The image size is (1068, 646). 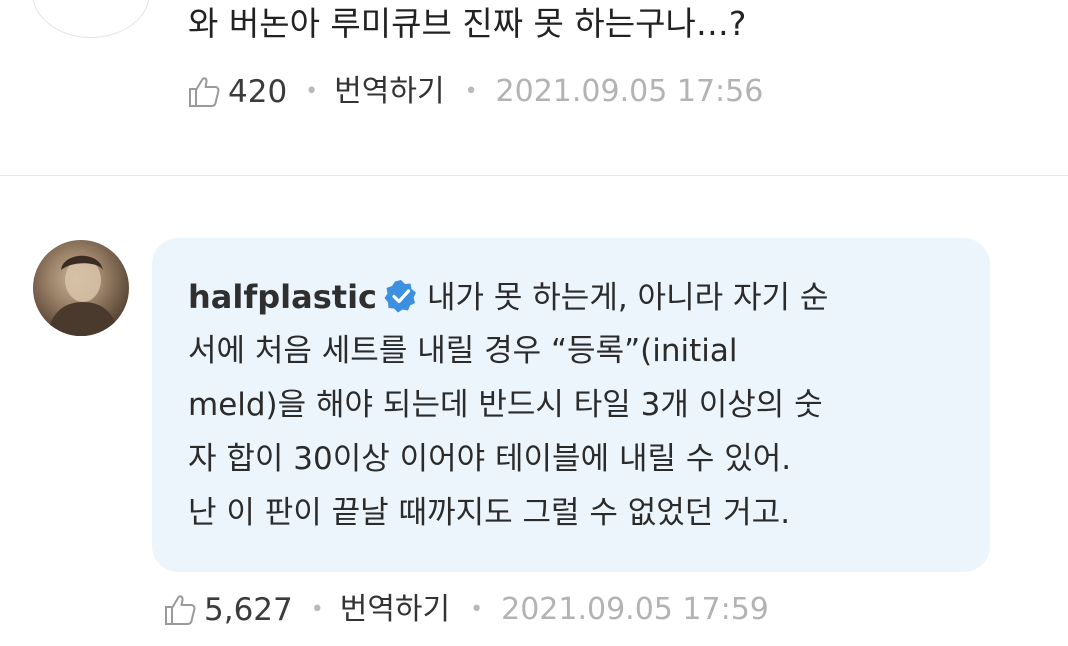 I want to click on comment-text: 와 버논아 루미큐브 진짜 못 하는구나…?, so click(x=467, y=23).